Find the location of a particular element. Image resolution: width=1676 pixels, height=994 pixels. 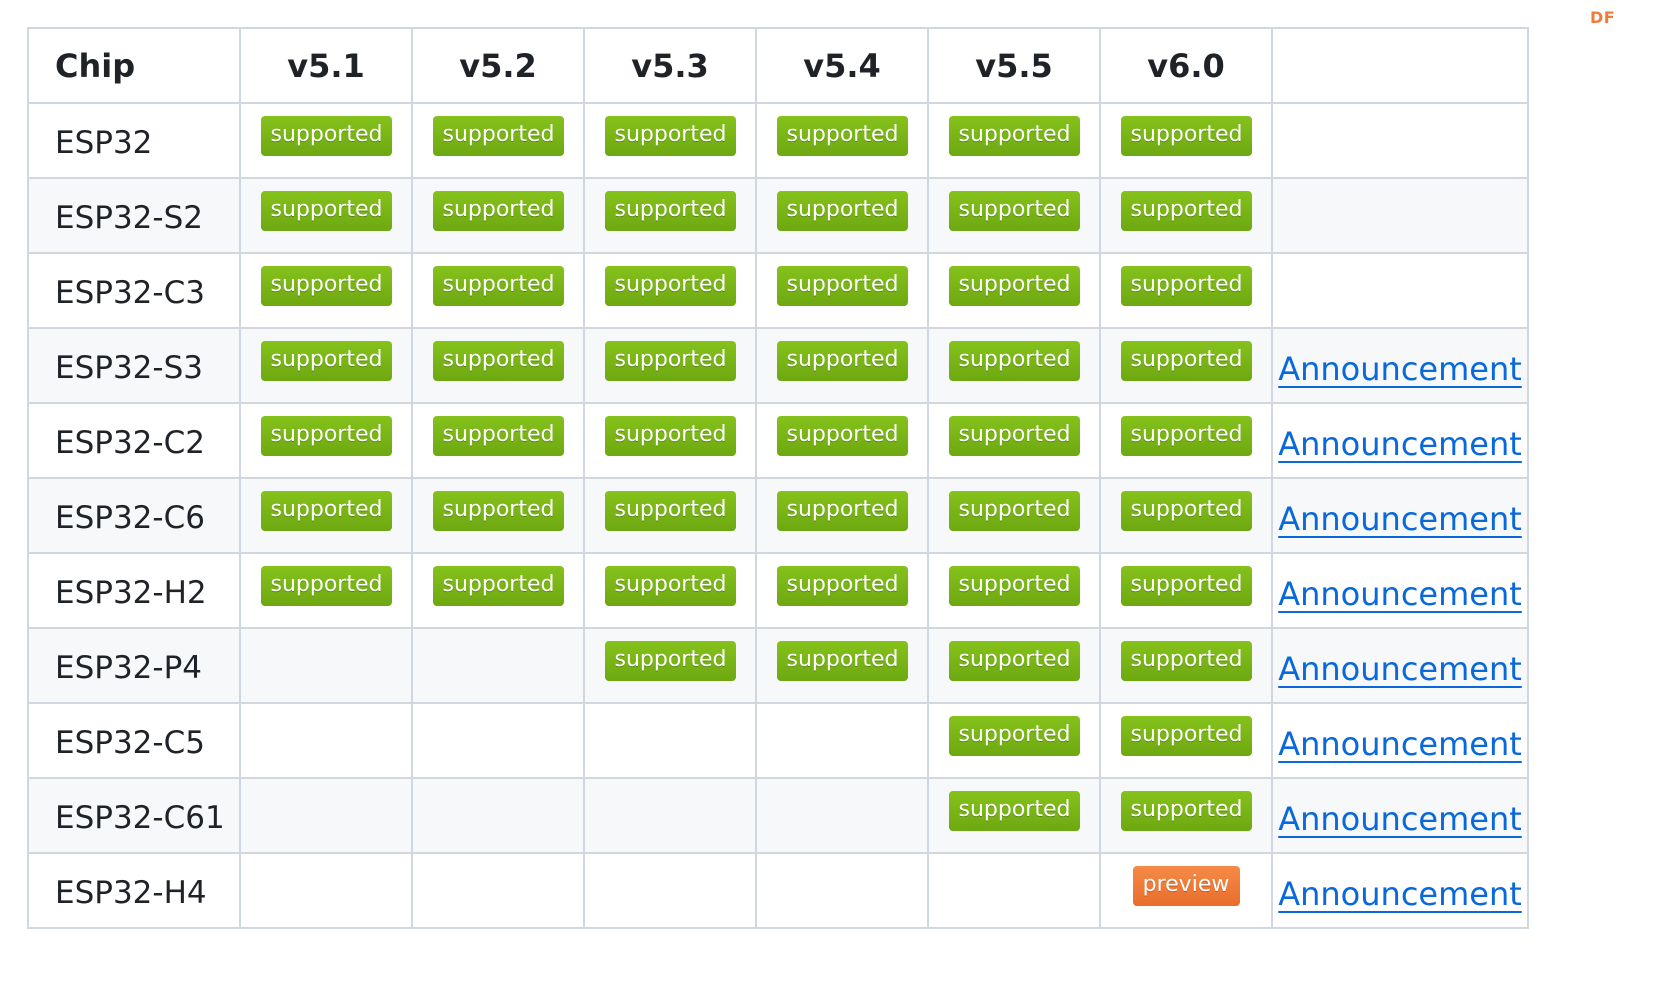

column-header-chip: Chip is located at coordinates (134, 65).